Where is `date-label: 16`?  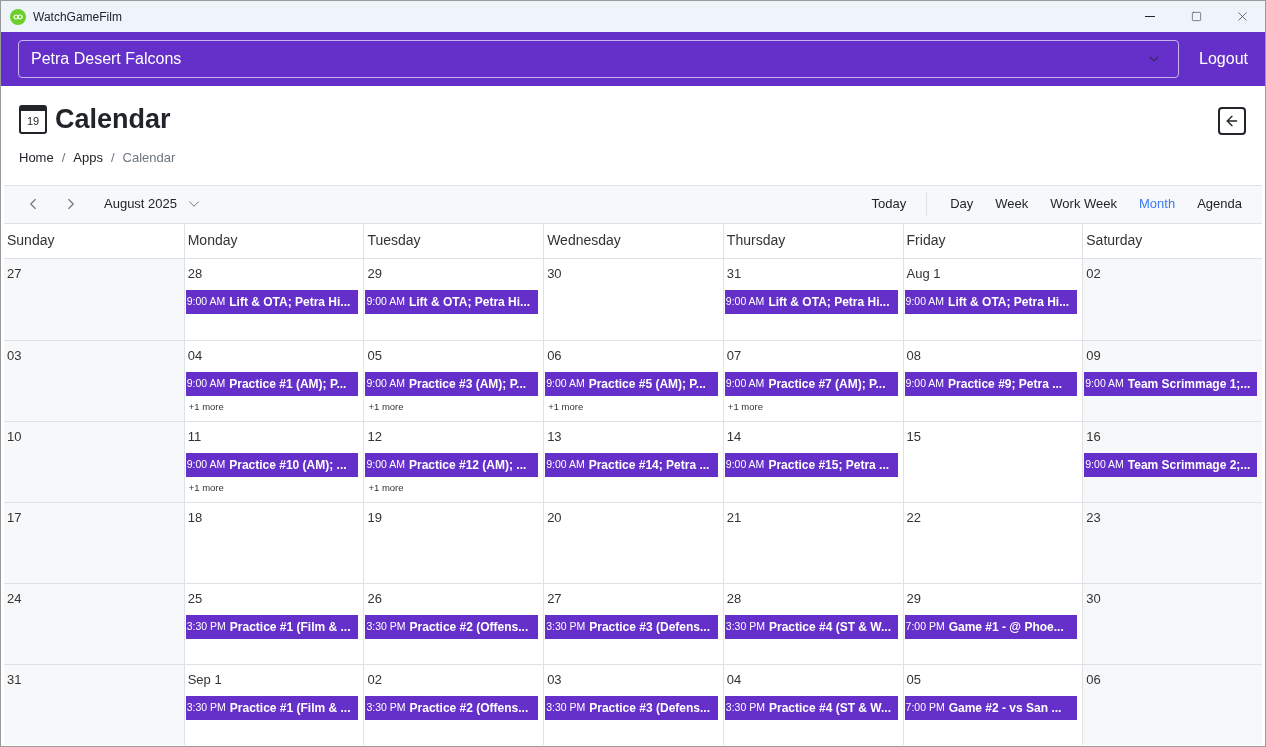 date-label: 16 is located at coordinates (1093, 436).